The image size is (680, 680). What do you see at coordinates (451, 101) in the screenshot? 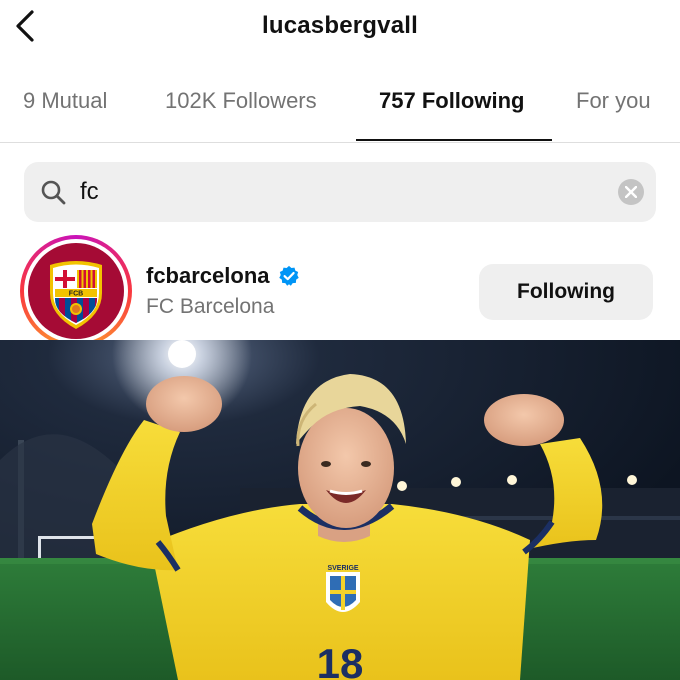
I see `tab-following: 757 Following` at bounding box center [451, 101].